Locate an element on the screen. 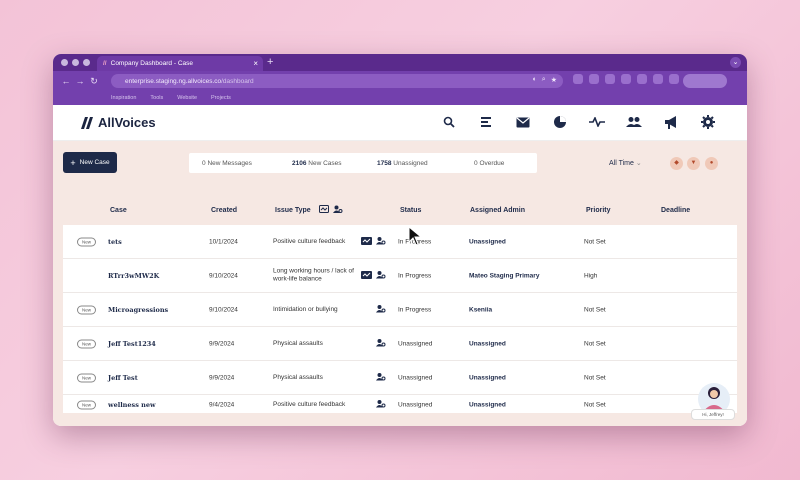 The image size is (800, 480). stat-overdue: 0 Overdue is located at coordinates (489, 163).